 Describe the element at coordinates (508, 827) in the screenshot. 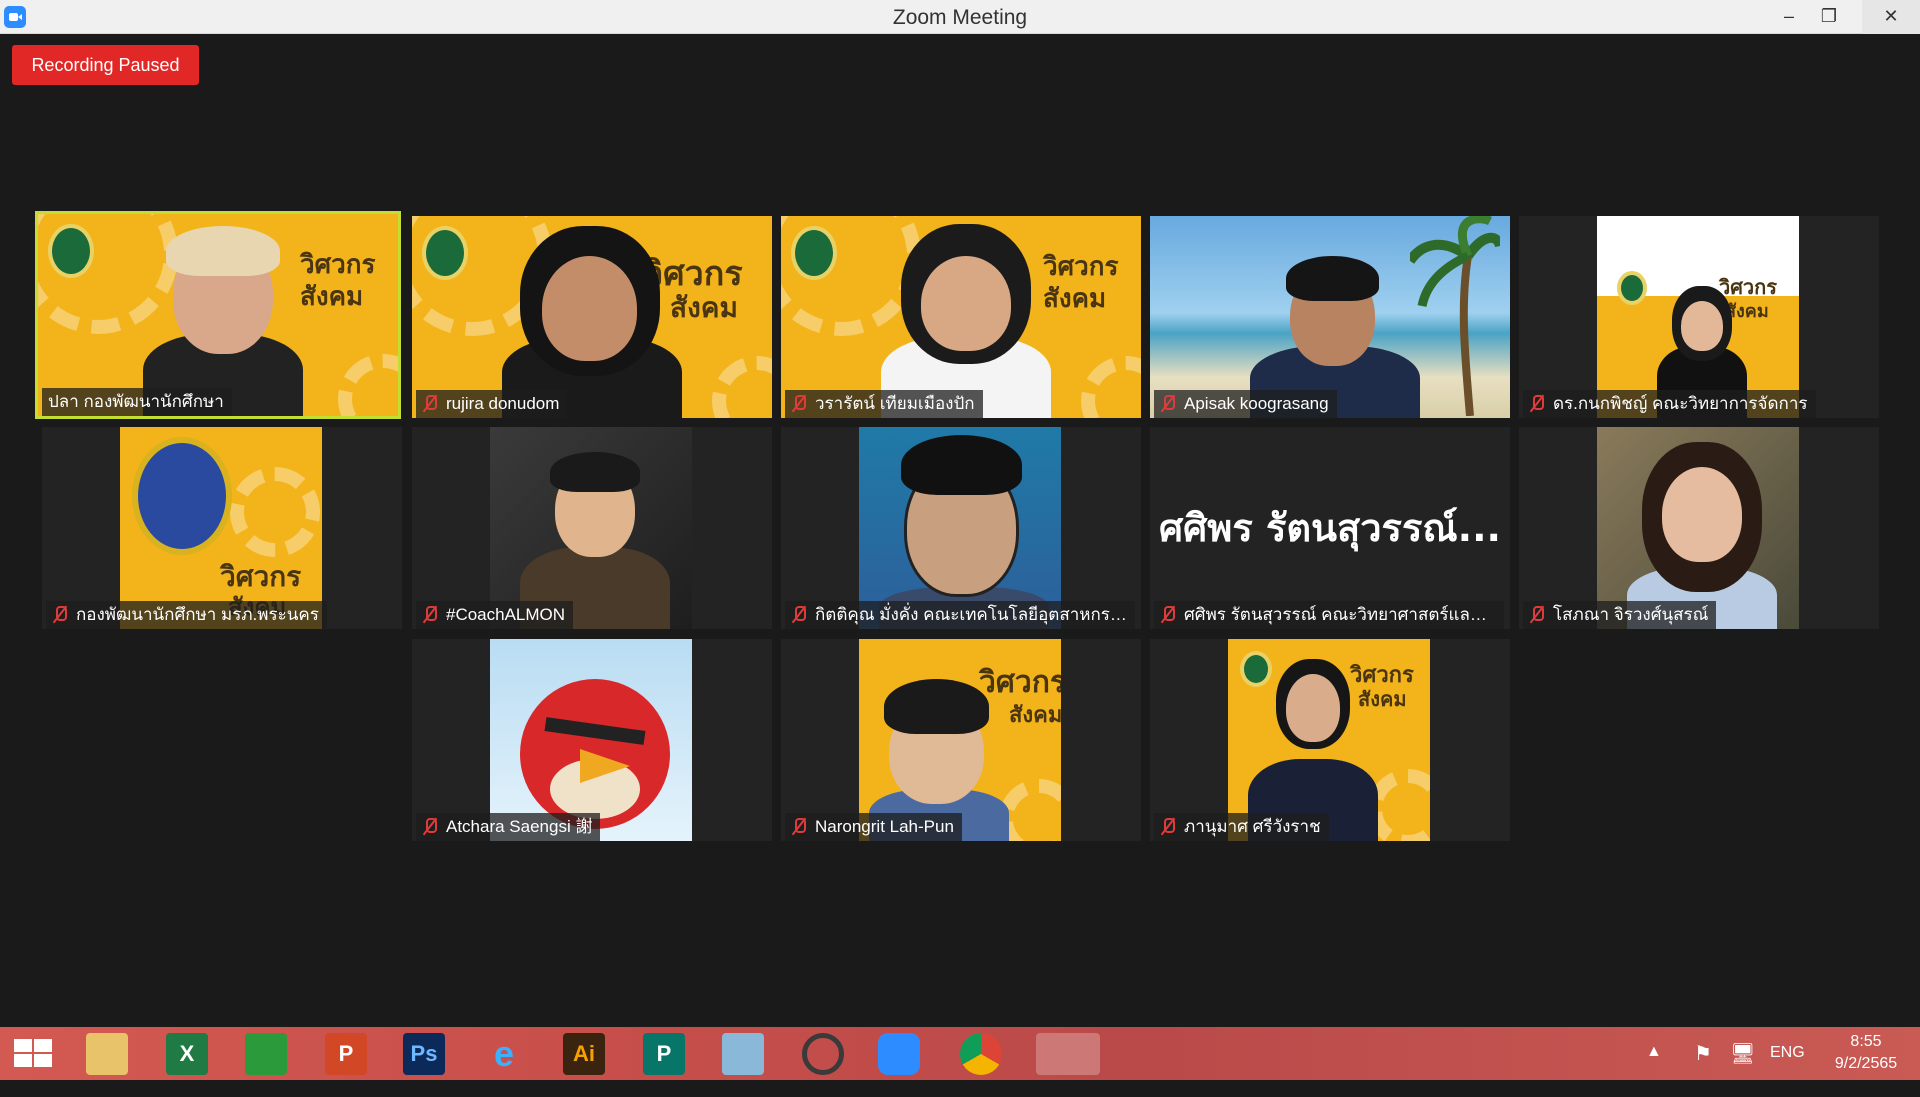

I see `participant-name: Atchara Saengsi 謝` at that location.